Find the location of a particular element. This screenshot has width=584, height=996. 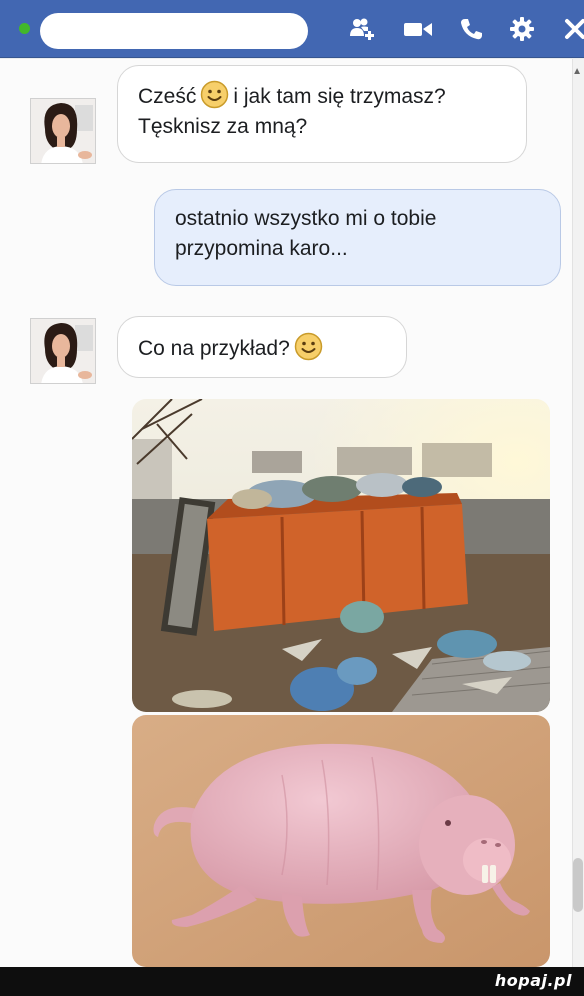

message-text: Co na przykład? is located at coordinates (214, 348).